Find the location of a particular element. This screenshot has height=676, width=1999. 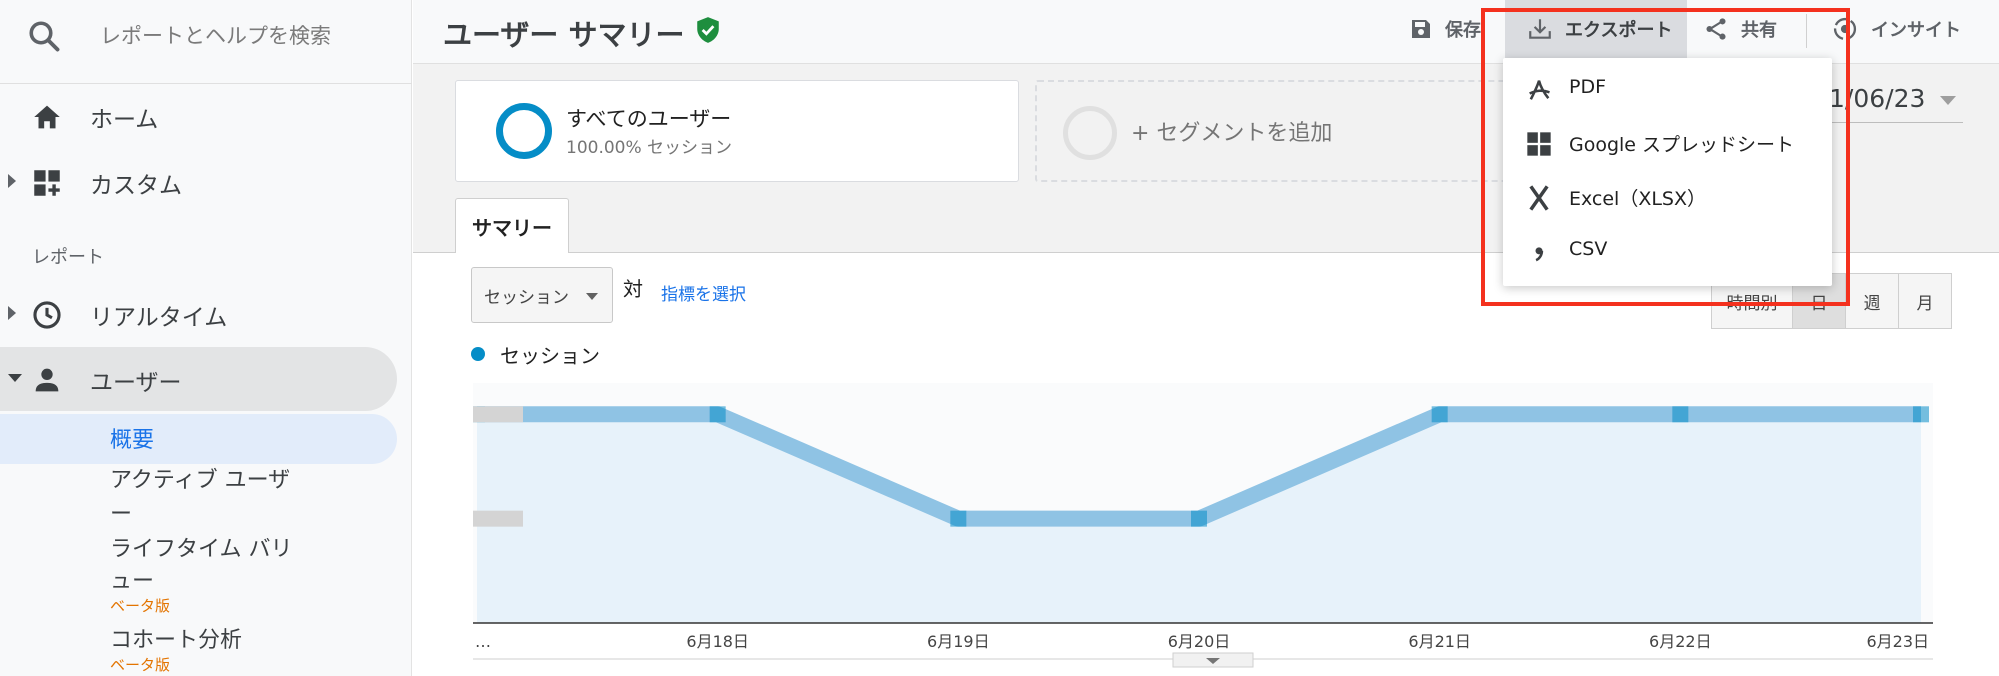

highlight-box is located at coordinates (1665, 157).